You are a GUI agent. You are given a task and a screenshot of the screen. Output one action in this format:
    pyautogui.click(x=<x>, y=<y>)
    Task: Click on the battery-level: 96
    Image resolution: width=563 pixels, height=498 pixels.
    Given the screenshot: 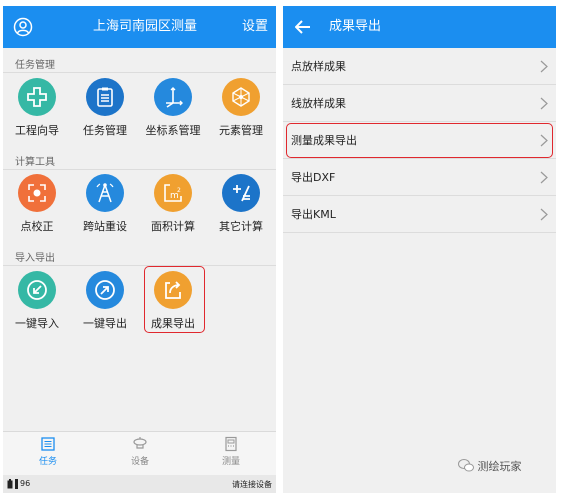 What is the action you would take?
    pyautogui.click(x=25, y=483)
    